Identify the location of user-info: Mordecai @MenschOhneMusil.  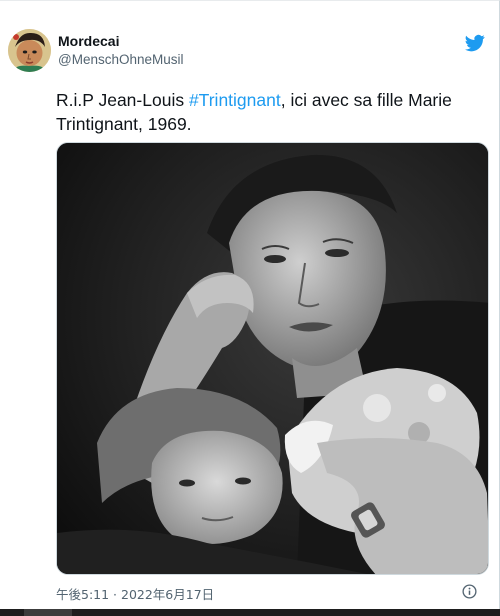
(121, 51).